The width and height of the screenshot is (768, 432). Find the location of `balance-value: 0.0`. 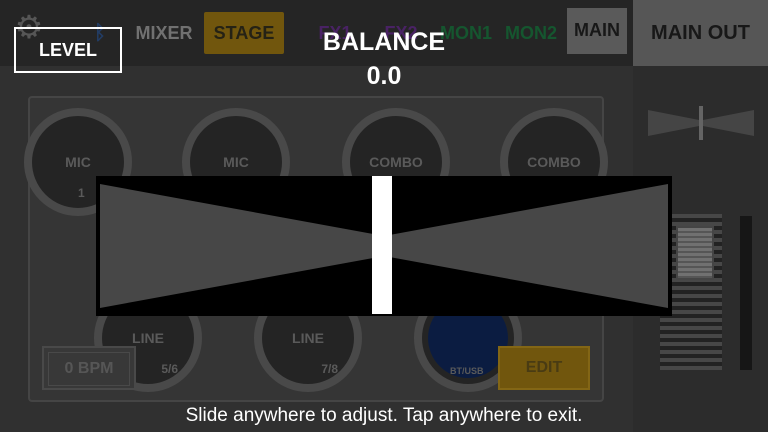

balance-value: 0.0 is located at coordinates (384, 76).